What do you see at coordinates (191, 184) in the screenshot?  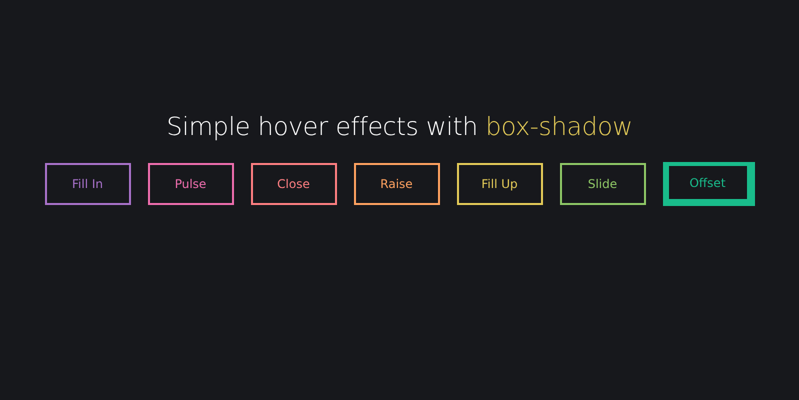 I see `effect-button: Pulse` at bounding box center [191, 184].